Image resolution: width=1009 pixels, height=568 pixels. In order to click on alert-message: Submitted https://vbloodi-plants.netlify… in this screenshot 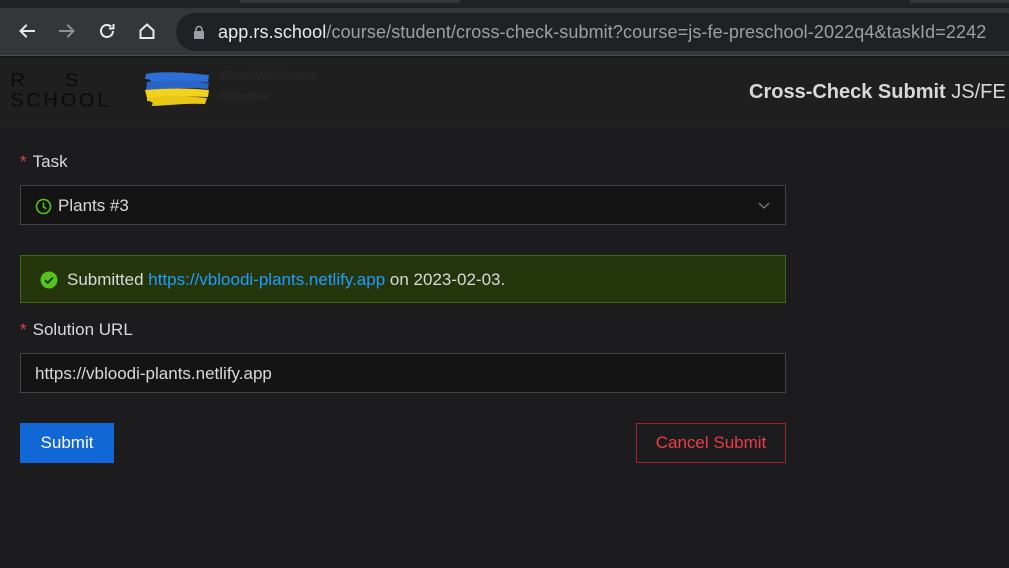, I will do `click(286, 280)`.